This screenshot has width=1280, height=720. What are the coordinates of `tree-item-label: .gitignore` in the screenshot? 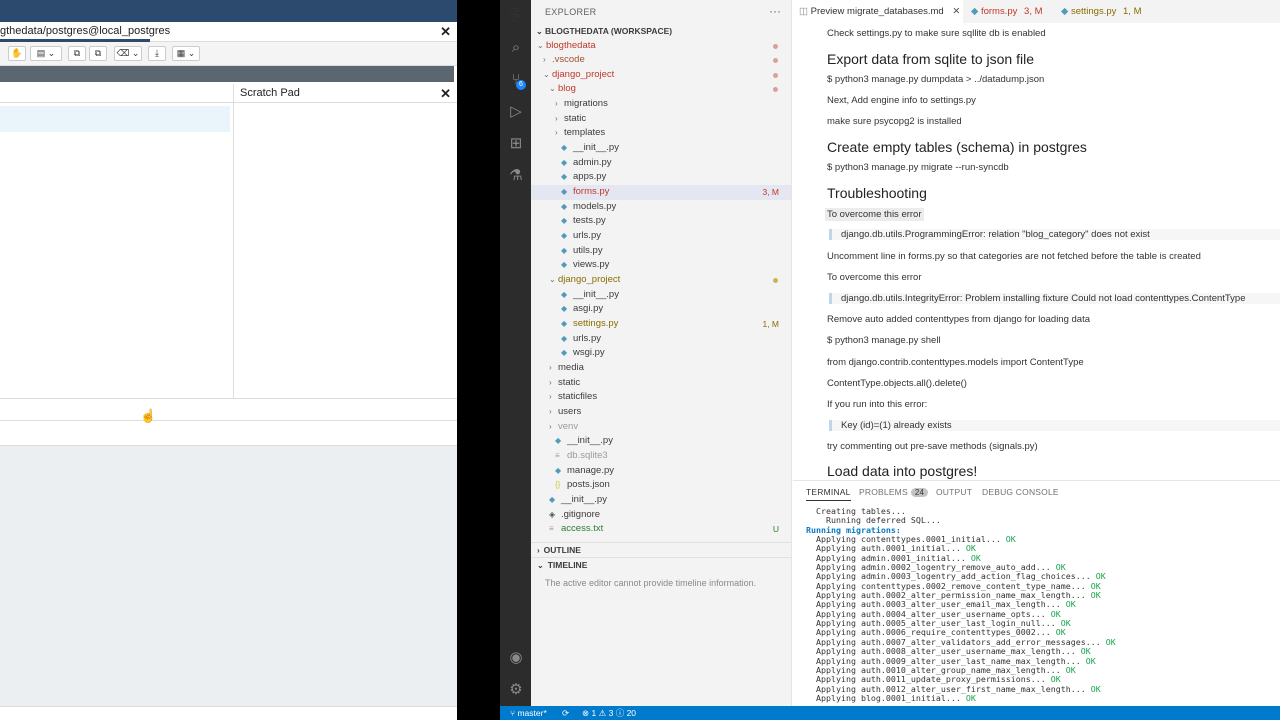 It's located at (581, 514).